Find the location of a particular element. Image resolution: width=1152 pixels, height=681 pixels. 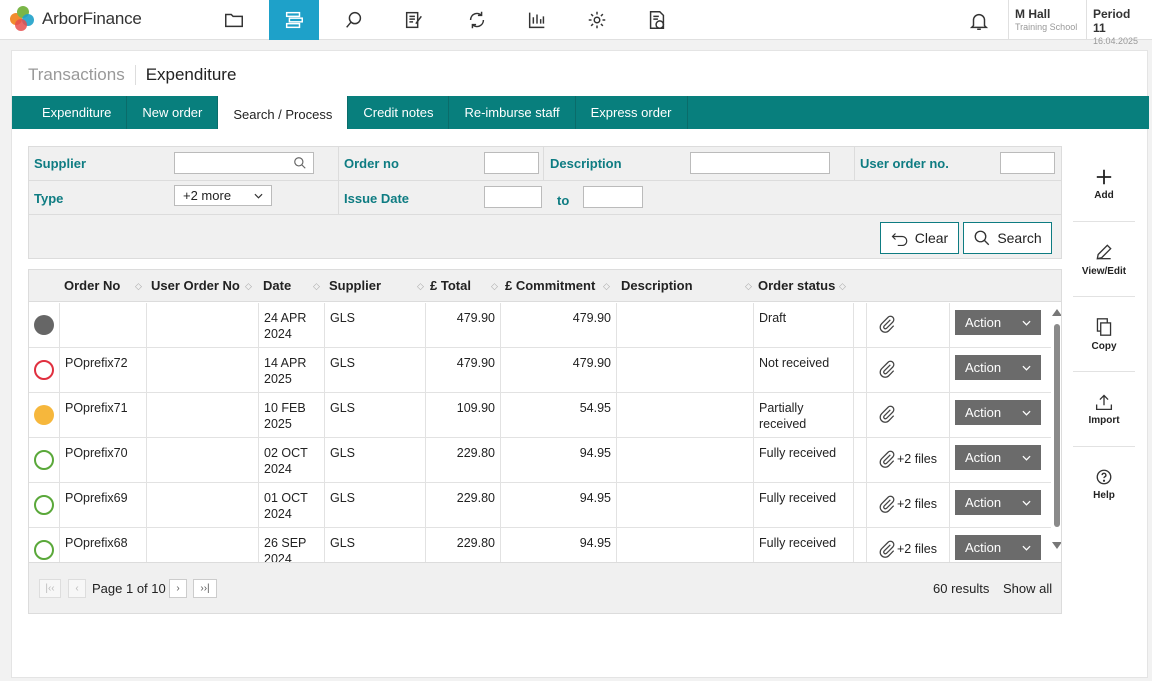

tab-expenditure: Expenditure is located at coordinates (70, 112).